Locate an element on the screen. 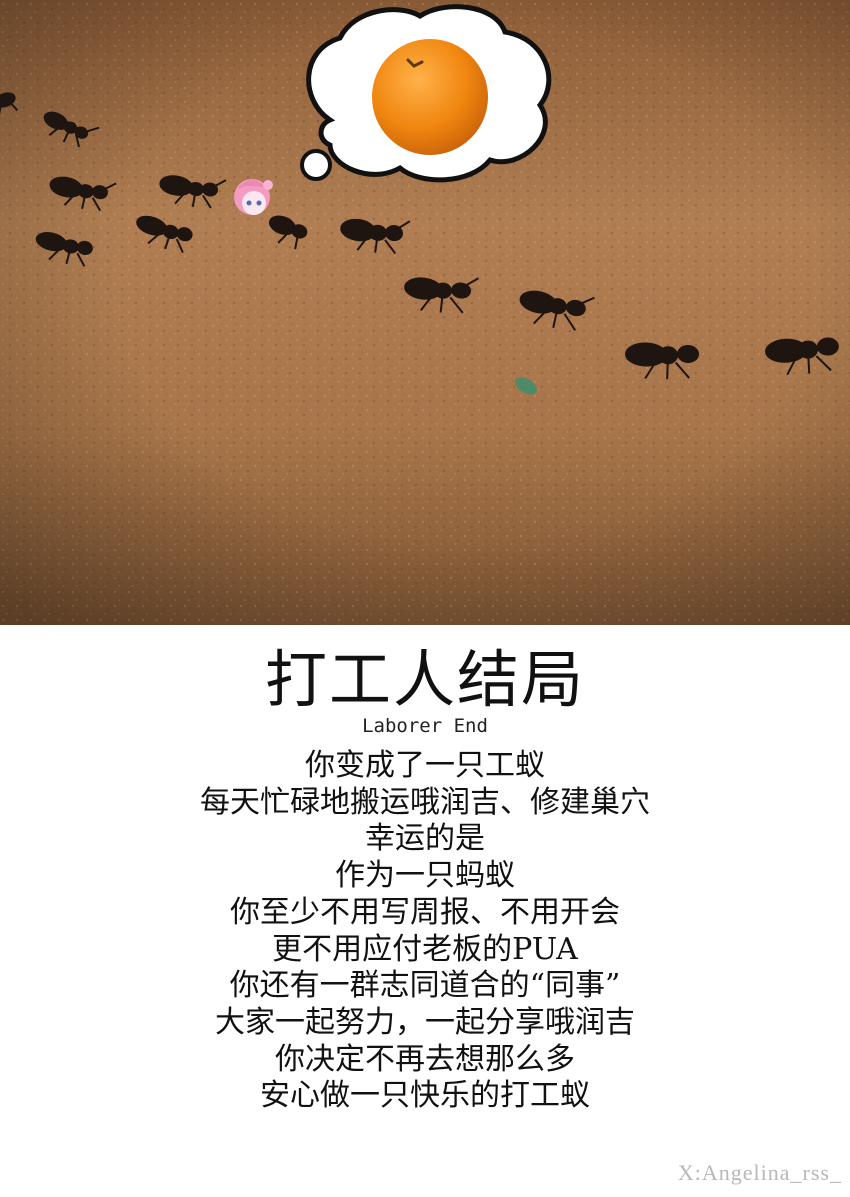 This screenshot has width=850, height=1197. poem-line: 更不用应付老板的PUA is located at coordinates (425, 949).